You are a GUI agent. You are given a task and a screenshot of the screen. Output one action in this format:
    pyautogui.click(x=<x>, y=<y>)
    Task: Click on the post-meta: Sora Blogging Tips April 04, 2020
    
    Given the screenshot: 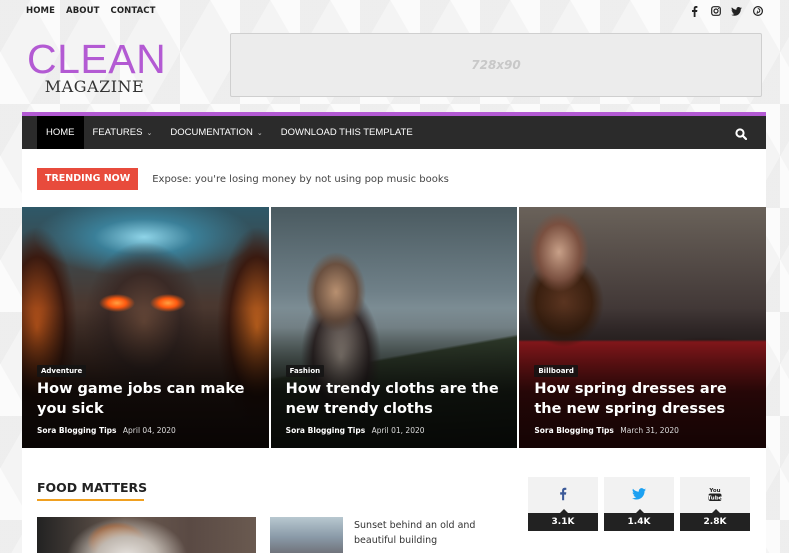 What is the action you would take?
    pyautogui.click(x=106, y=430)
    